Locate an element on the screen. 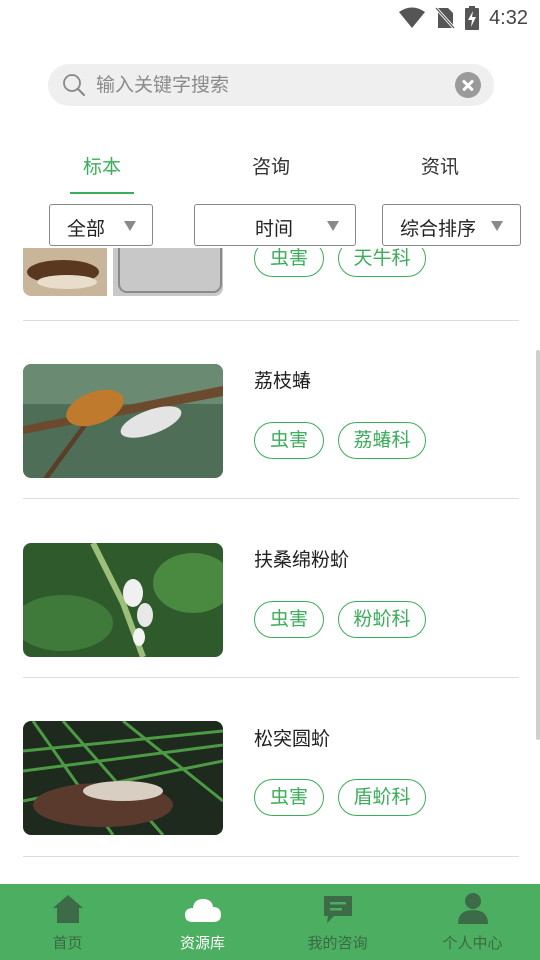  nav-home-label: 首页 is located at coordinates (67, 943).